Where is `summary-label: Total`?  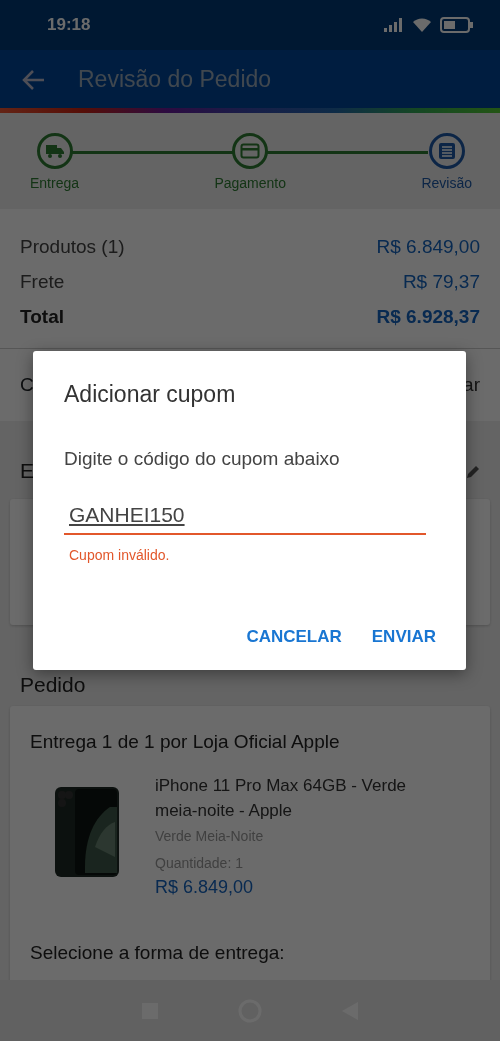
summary-label: Total is located at coordinates (42, 317).